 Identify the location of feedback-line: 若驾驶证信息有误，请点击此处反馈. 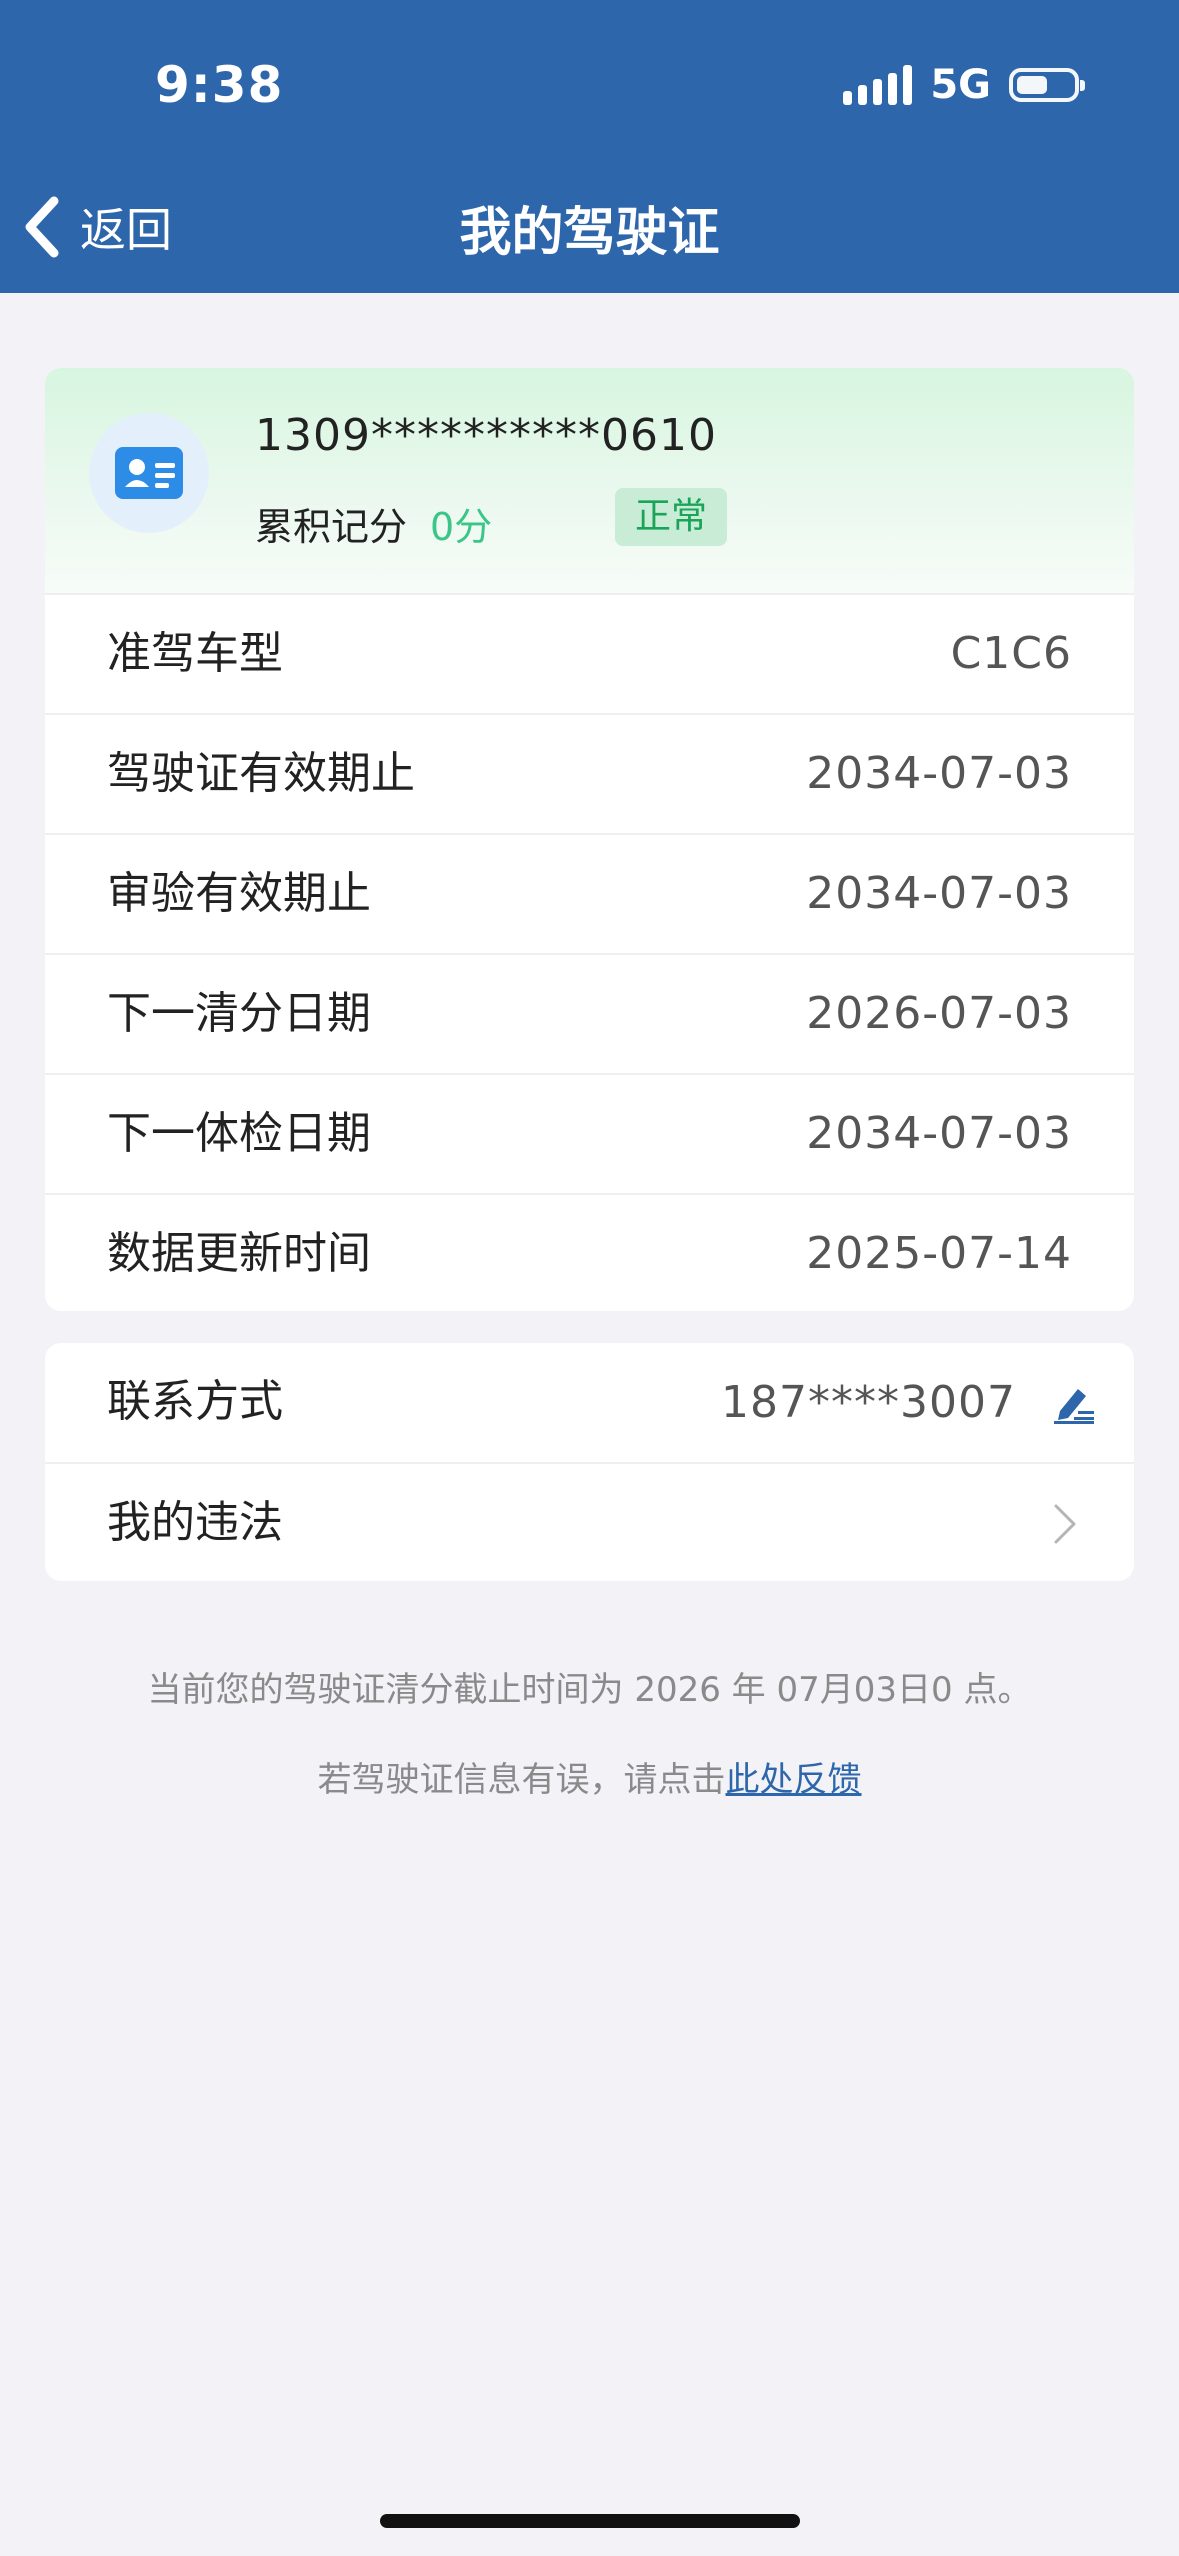
(589, 1776).